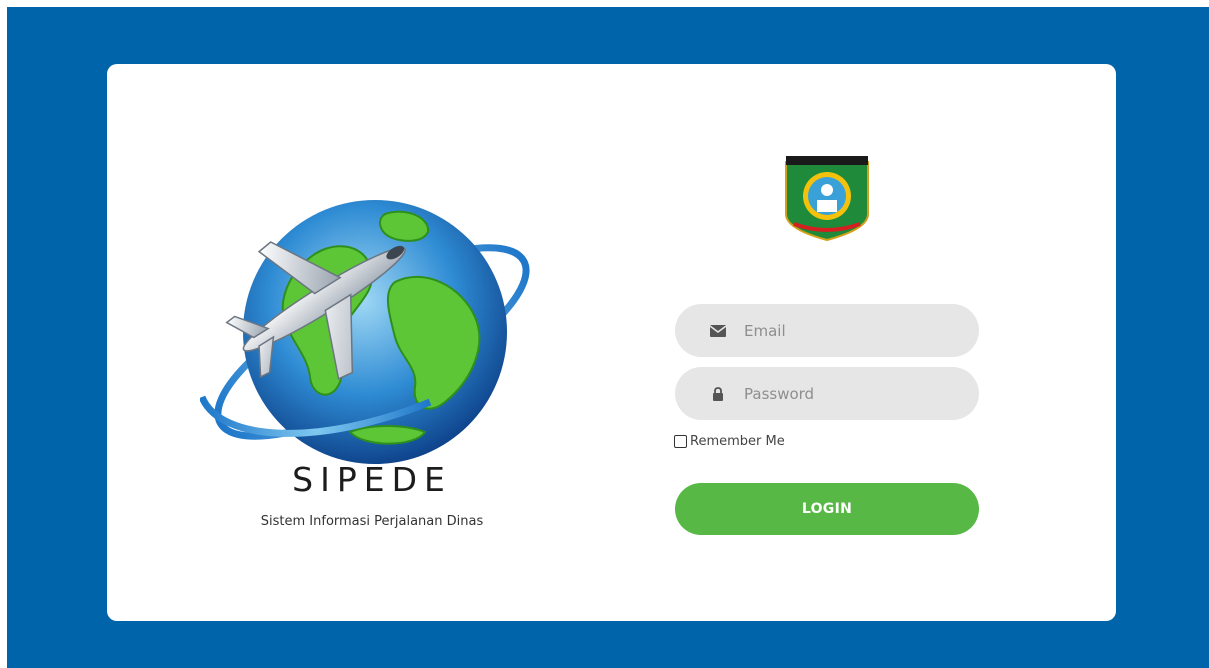 This screenshot has height=668, width=1209. I want to click on login-button: LOGIN, so click(827, 509).